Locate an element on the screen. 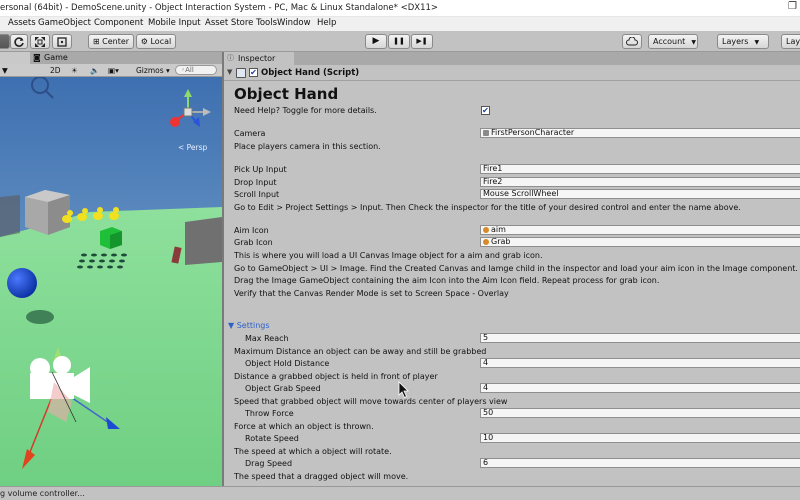  component-name: Object Hand (Script) is located at coordinates (310, 73).